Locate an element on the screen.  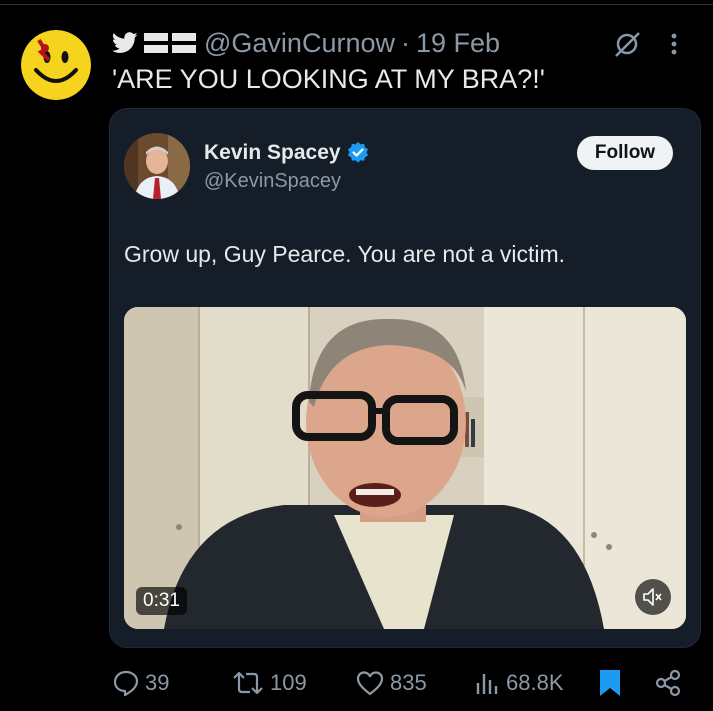
quoted-name: Kevin Spacey is located at coordinates (272, 153).